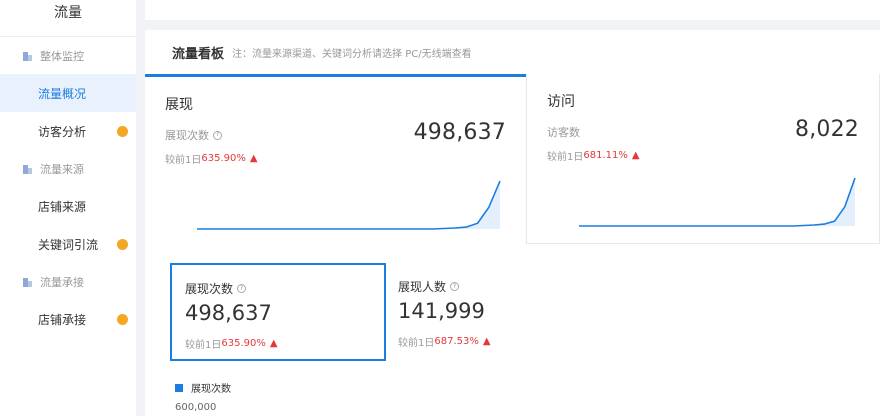 The image size is (880, 416). I want to click on sidebar-item-label: 流量概况, so click(62, 93).